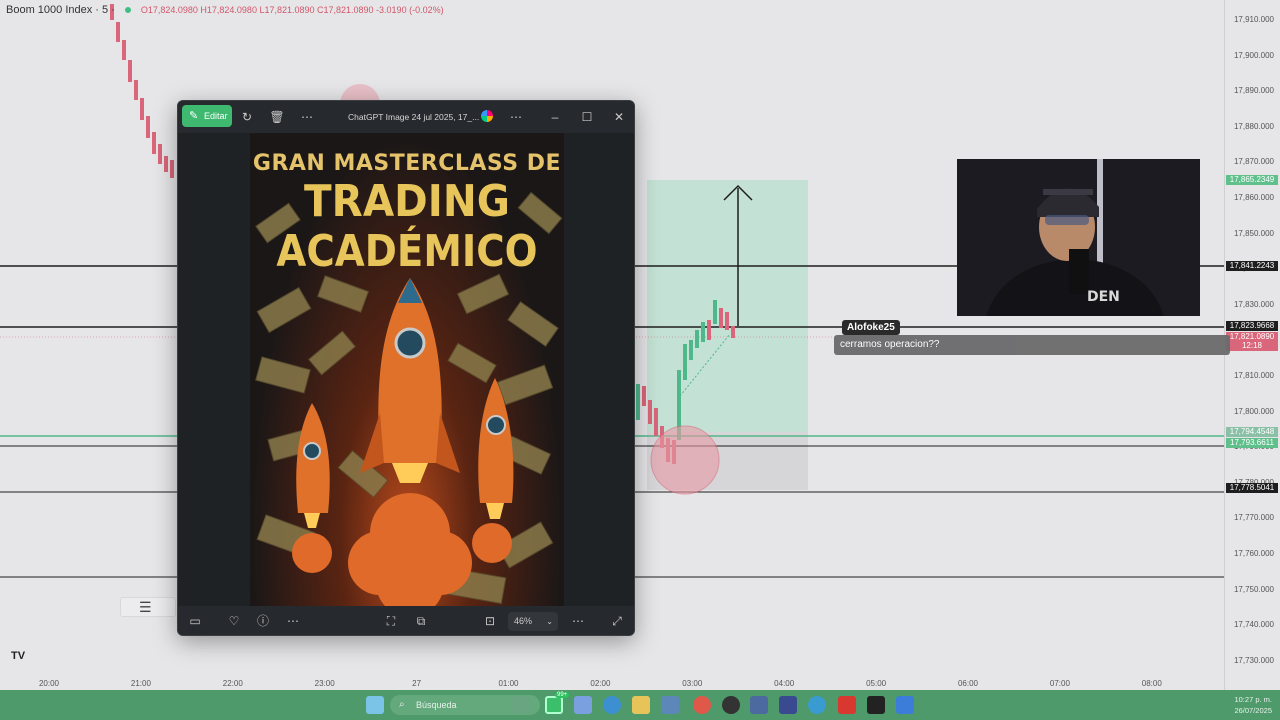 The image size is (1280, 720). I want to click on pencil-icon: ✎, so click(194, 116).